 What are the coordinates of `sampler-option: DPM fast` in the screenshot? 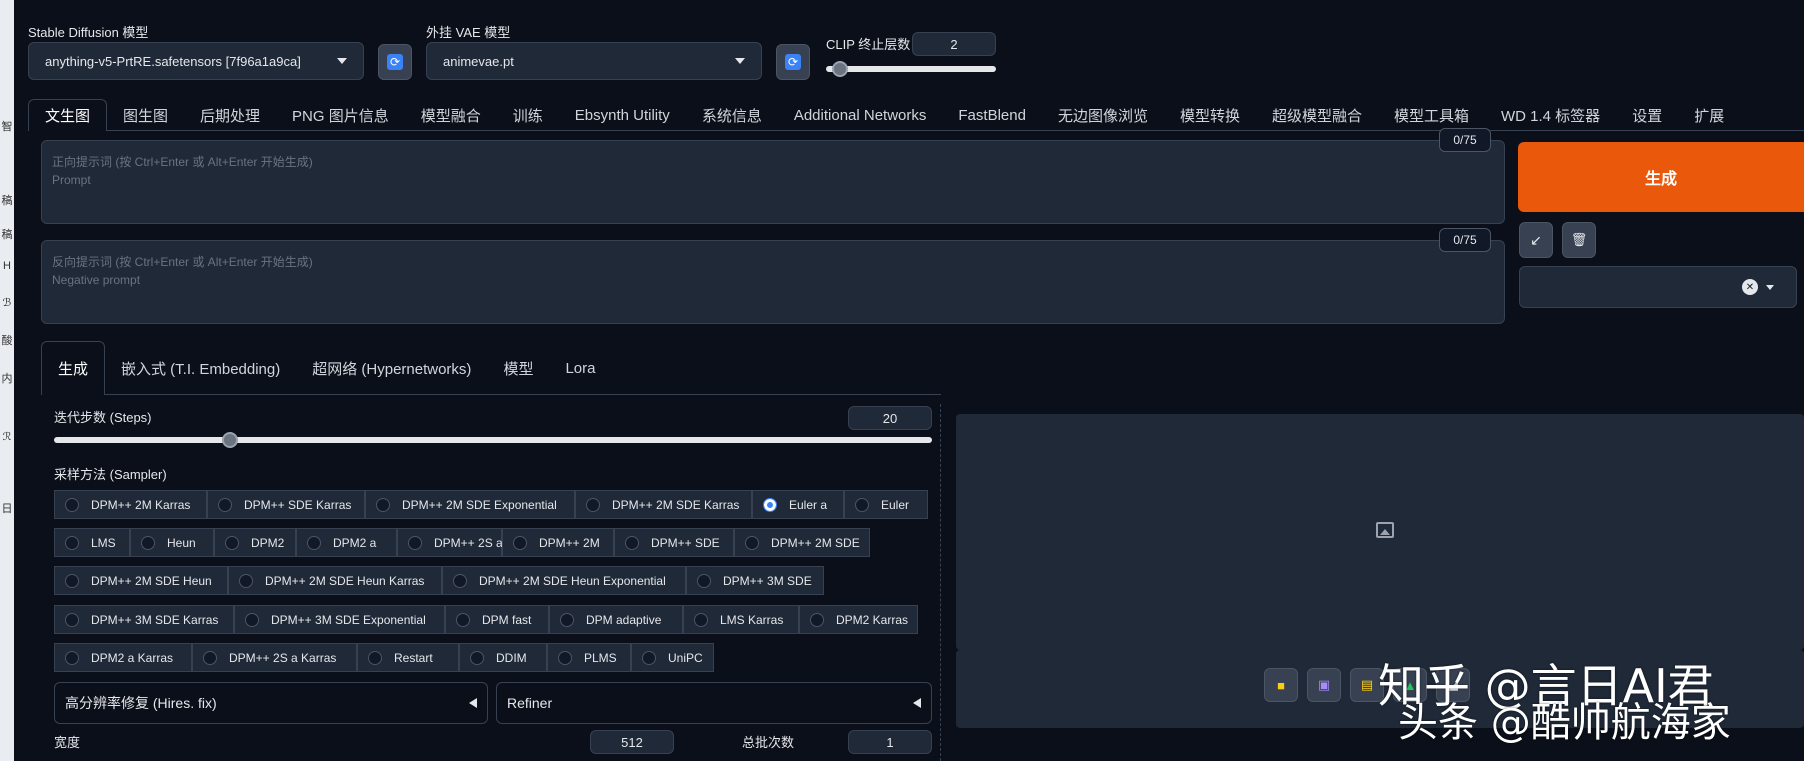 It's located at (497, 619).